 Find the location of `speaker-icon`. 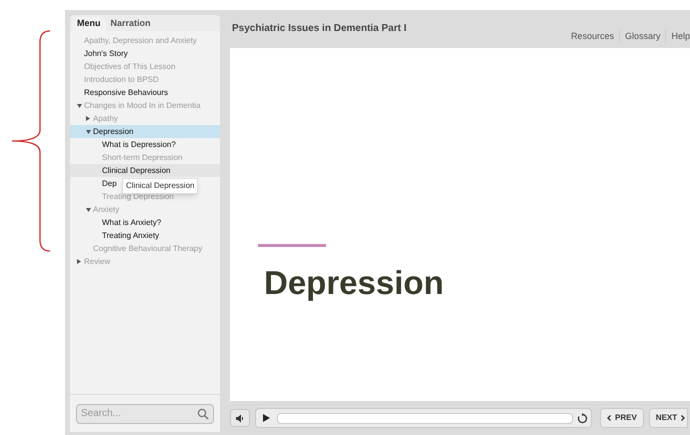

speaker-icon is located at coordinates (240, 418).